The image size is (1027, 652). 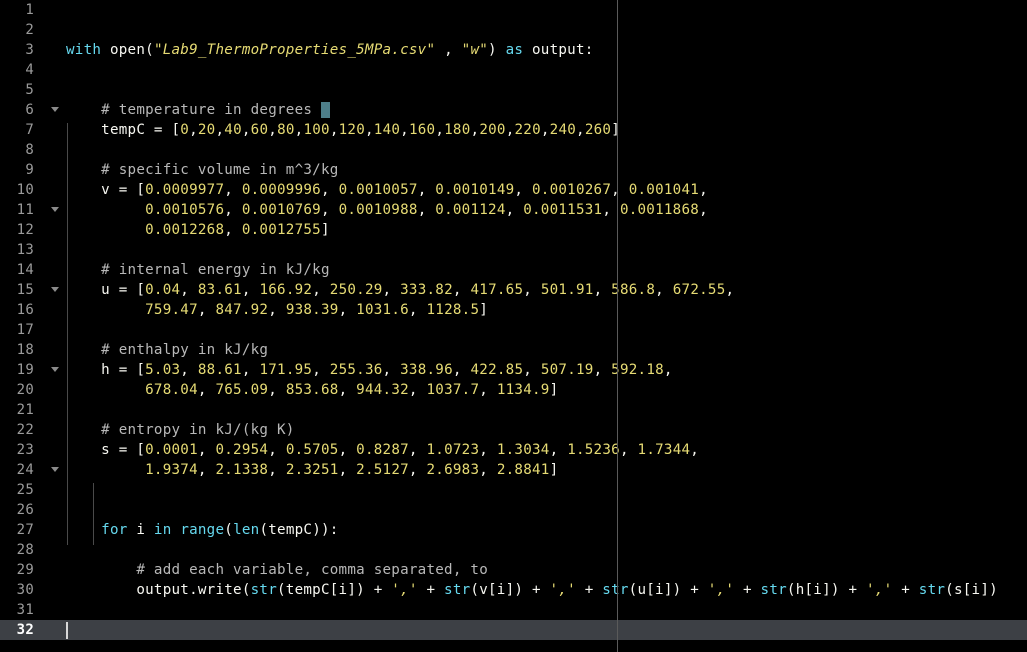 I want to click on code-line: 1, so click(x=513, y=10).